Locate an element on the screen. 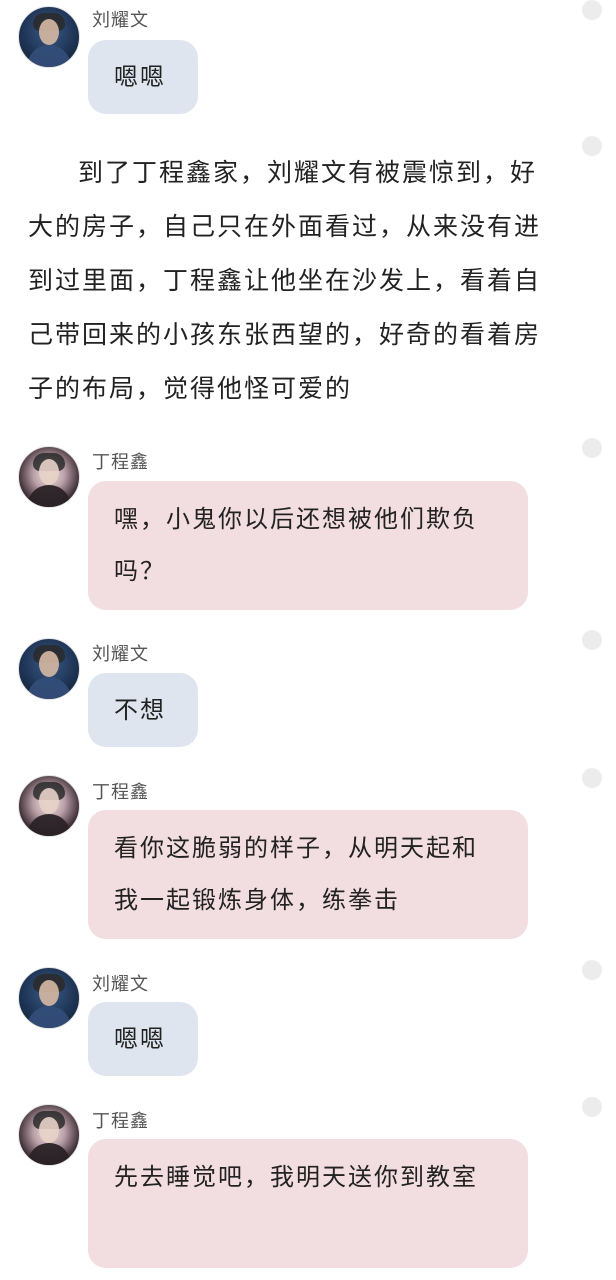 This screenshot has height=1280, width=616. message-bubble: 先去睡觉吧，我明天送你到教室 is located at coordinates (308, 1203).